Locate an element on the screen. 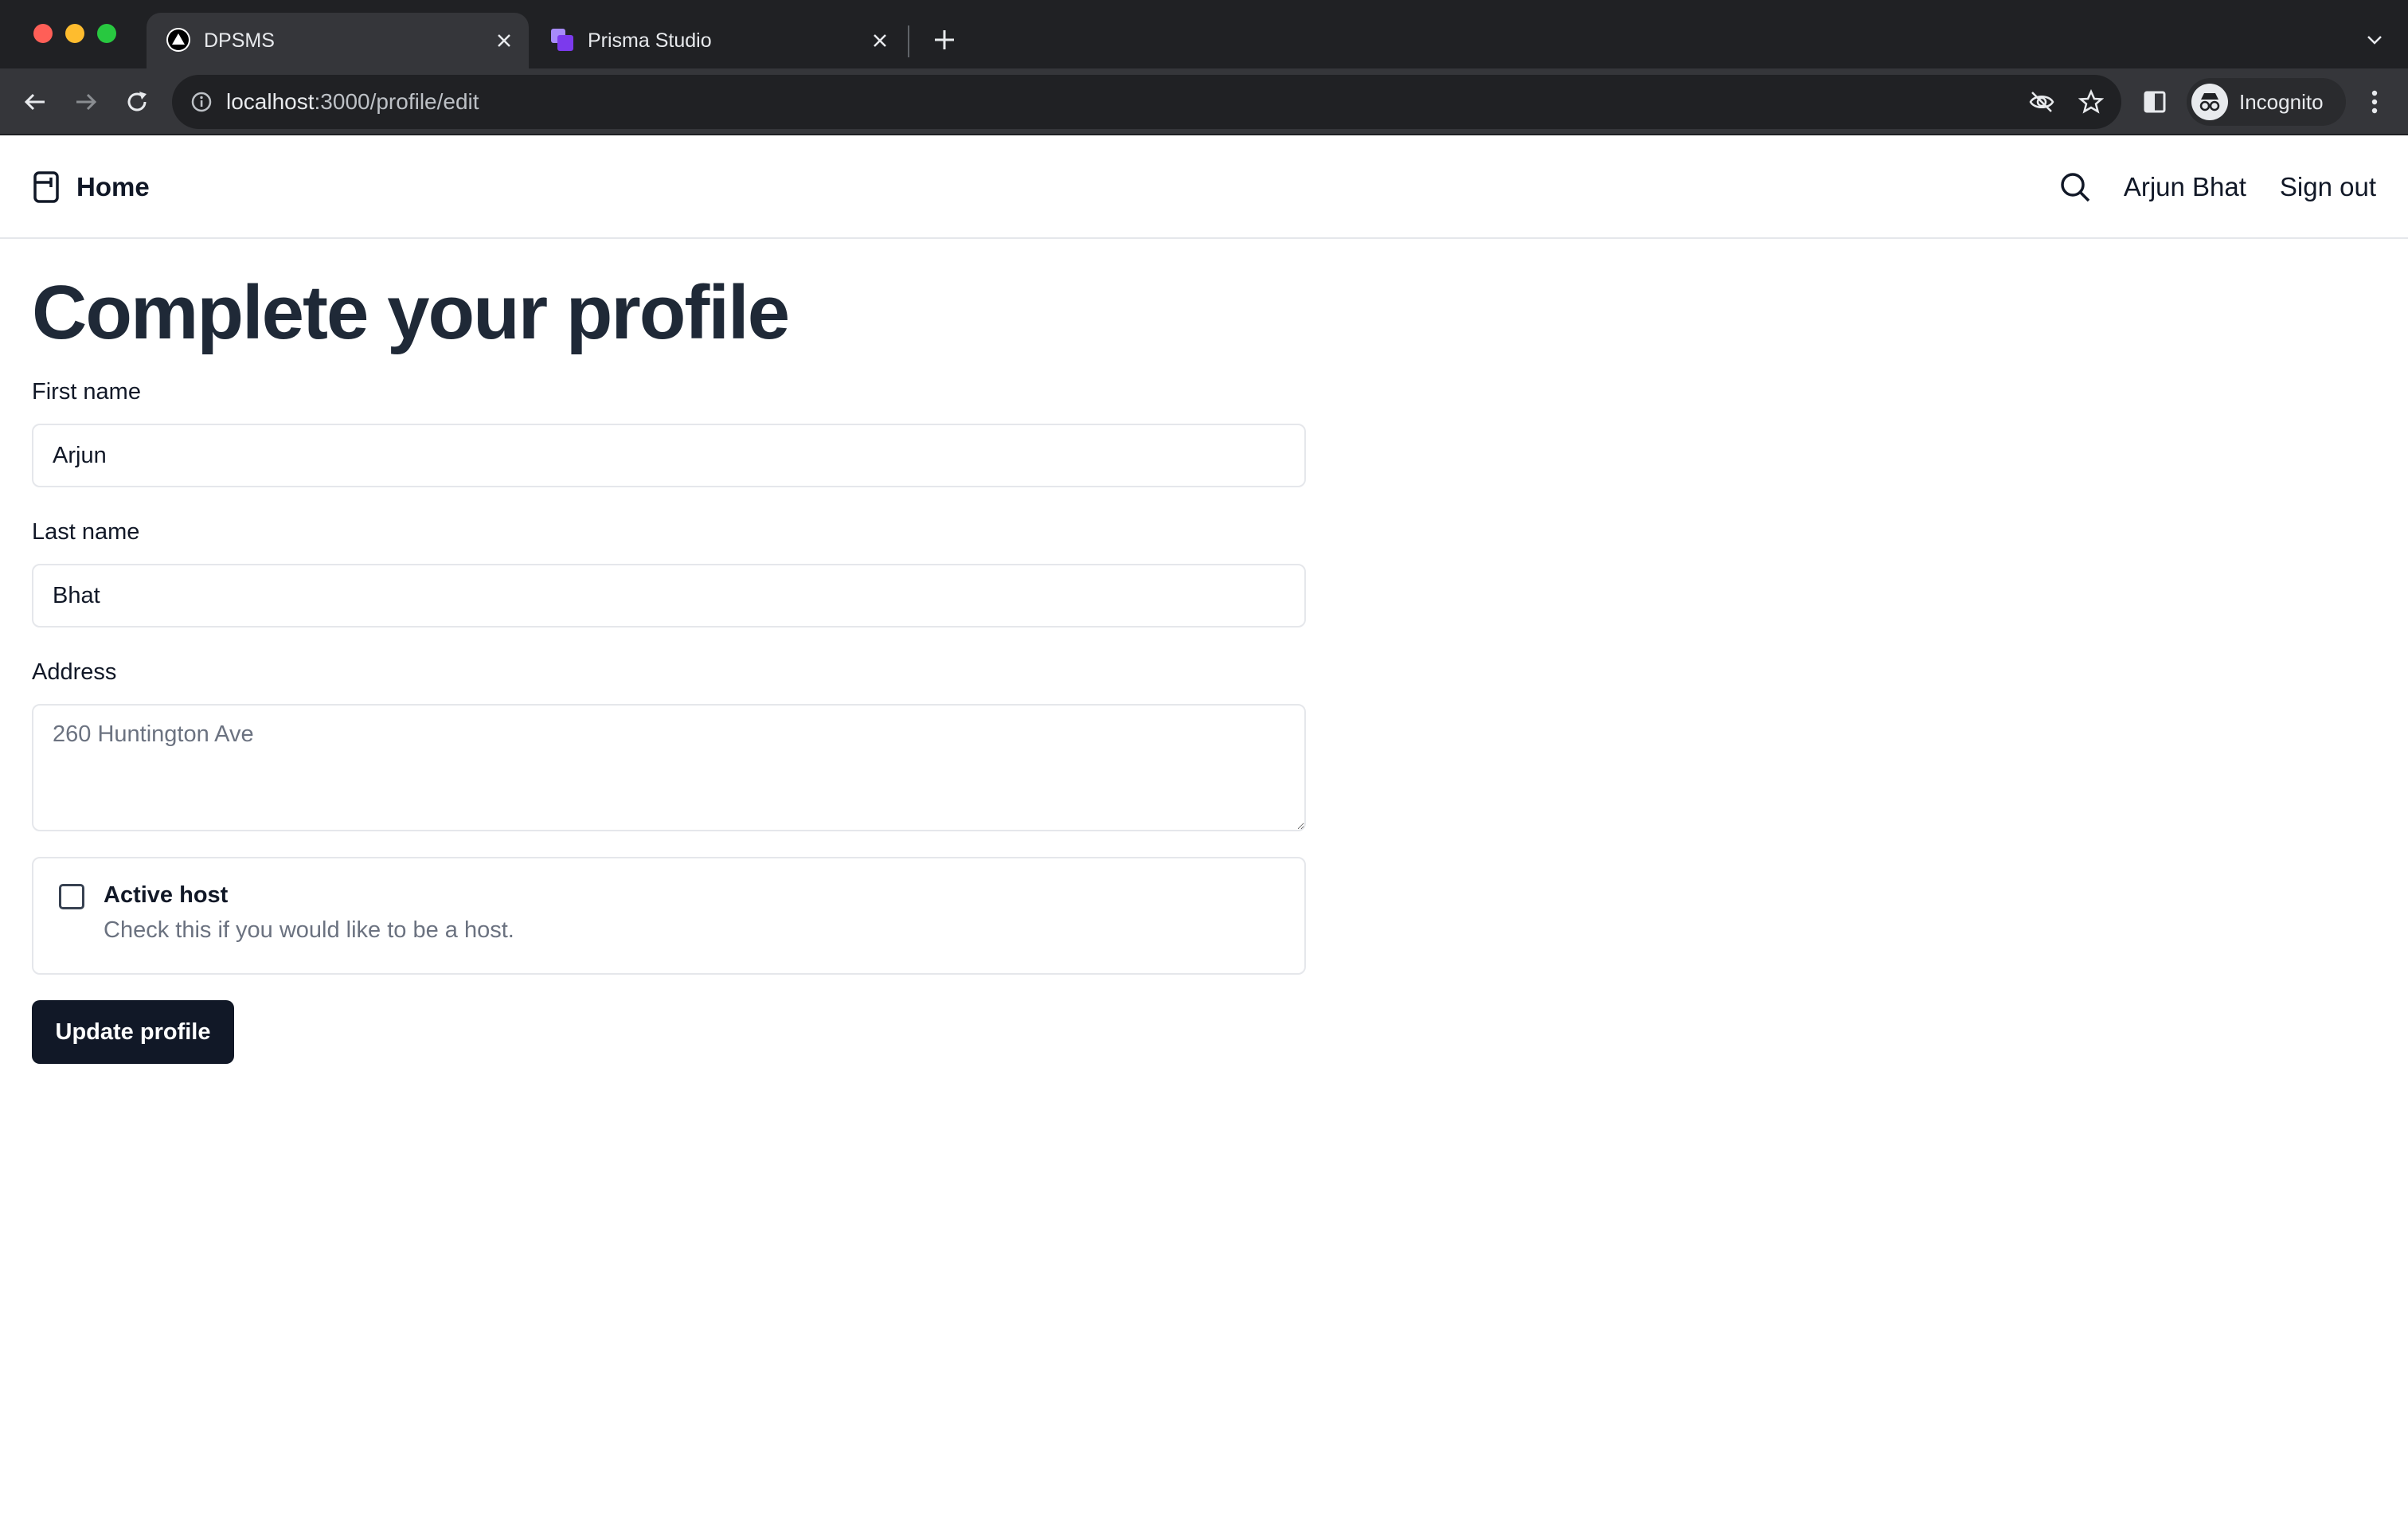  browser-toolbar: localhost:3000/profile/edit Incognito is located at coordinates (1204, 101).